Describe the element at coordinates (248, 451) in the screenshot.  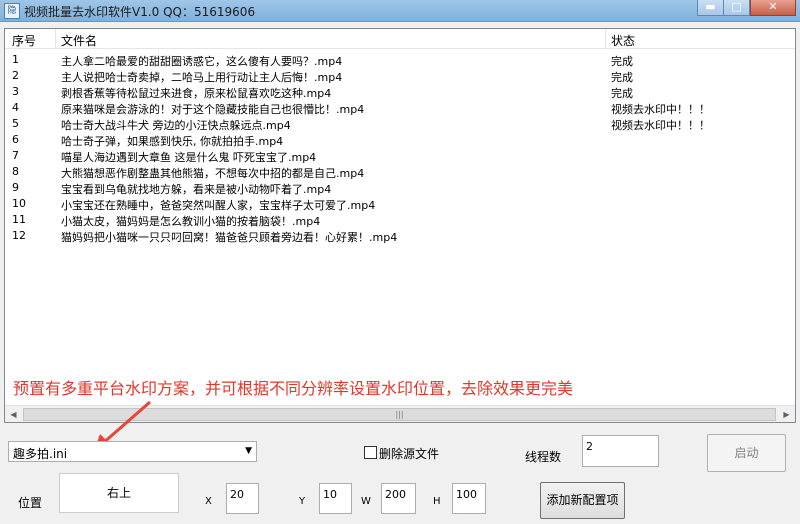
I see `chevron-down-icon: ▼` at that location.